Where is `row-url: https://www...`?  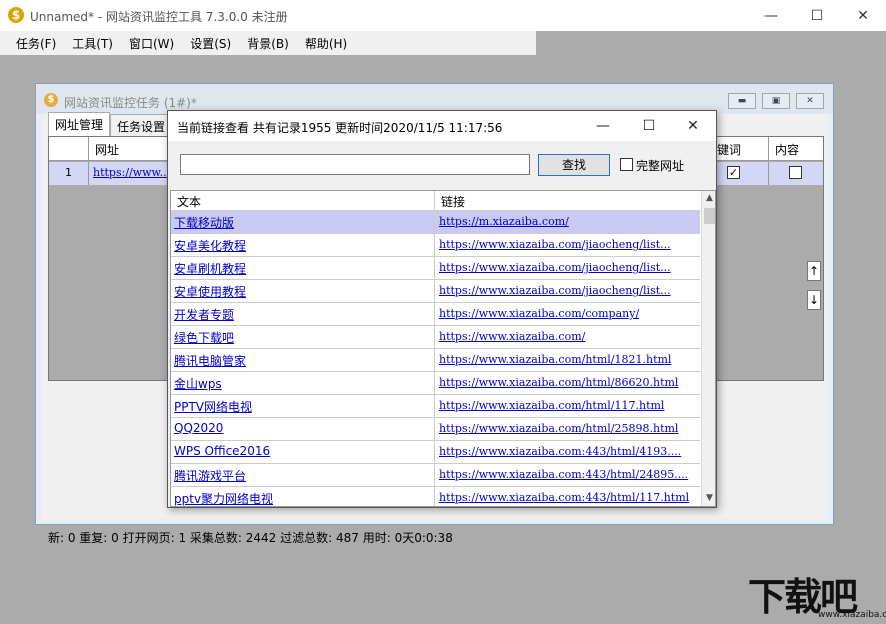 row-url: https://www... is located at coordinates (129, 173).